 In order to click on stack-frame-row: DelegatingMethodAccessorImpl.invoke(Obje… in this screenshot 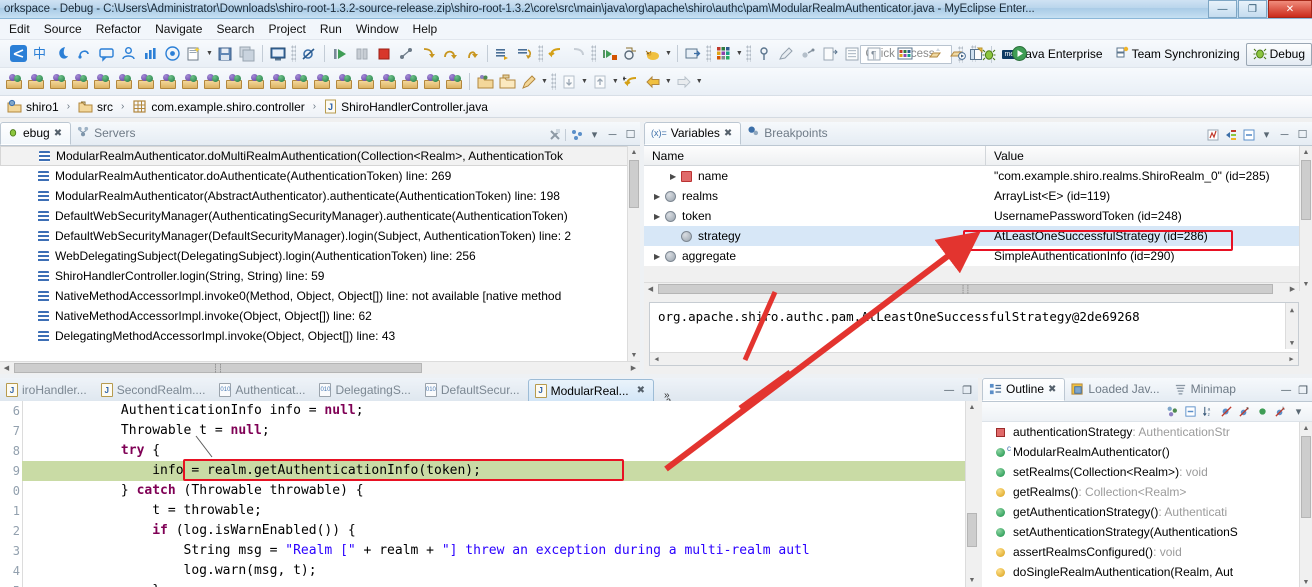, I will do `click(320, 336)`.